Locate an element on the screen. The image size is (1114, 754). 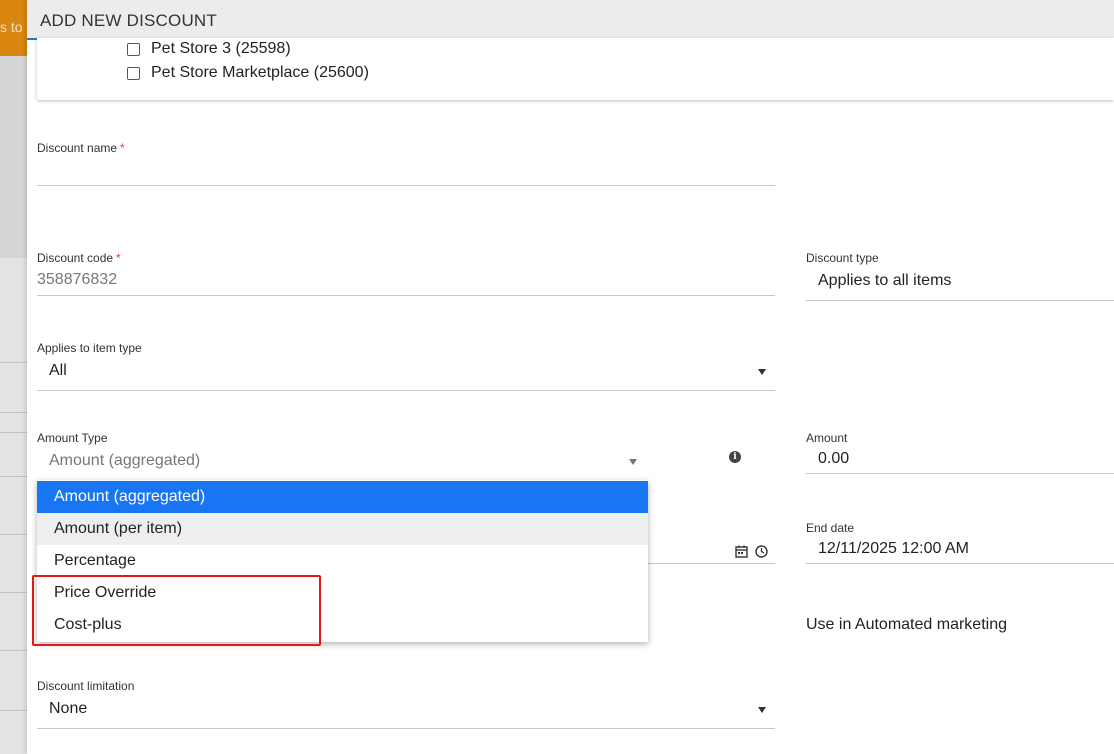
end-date-underline is located at coordinates (960, 563).